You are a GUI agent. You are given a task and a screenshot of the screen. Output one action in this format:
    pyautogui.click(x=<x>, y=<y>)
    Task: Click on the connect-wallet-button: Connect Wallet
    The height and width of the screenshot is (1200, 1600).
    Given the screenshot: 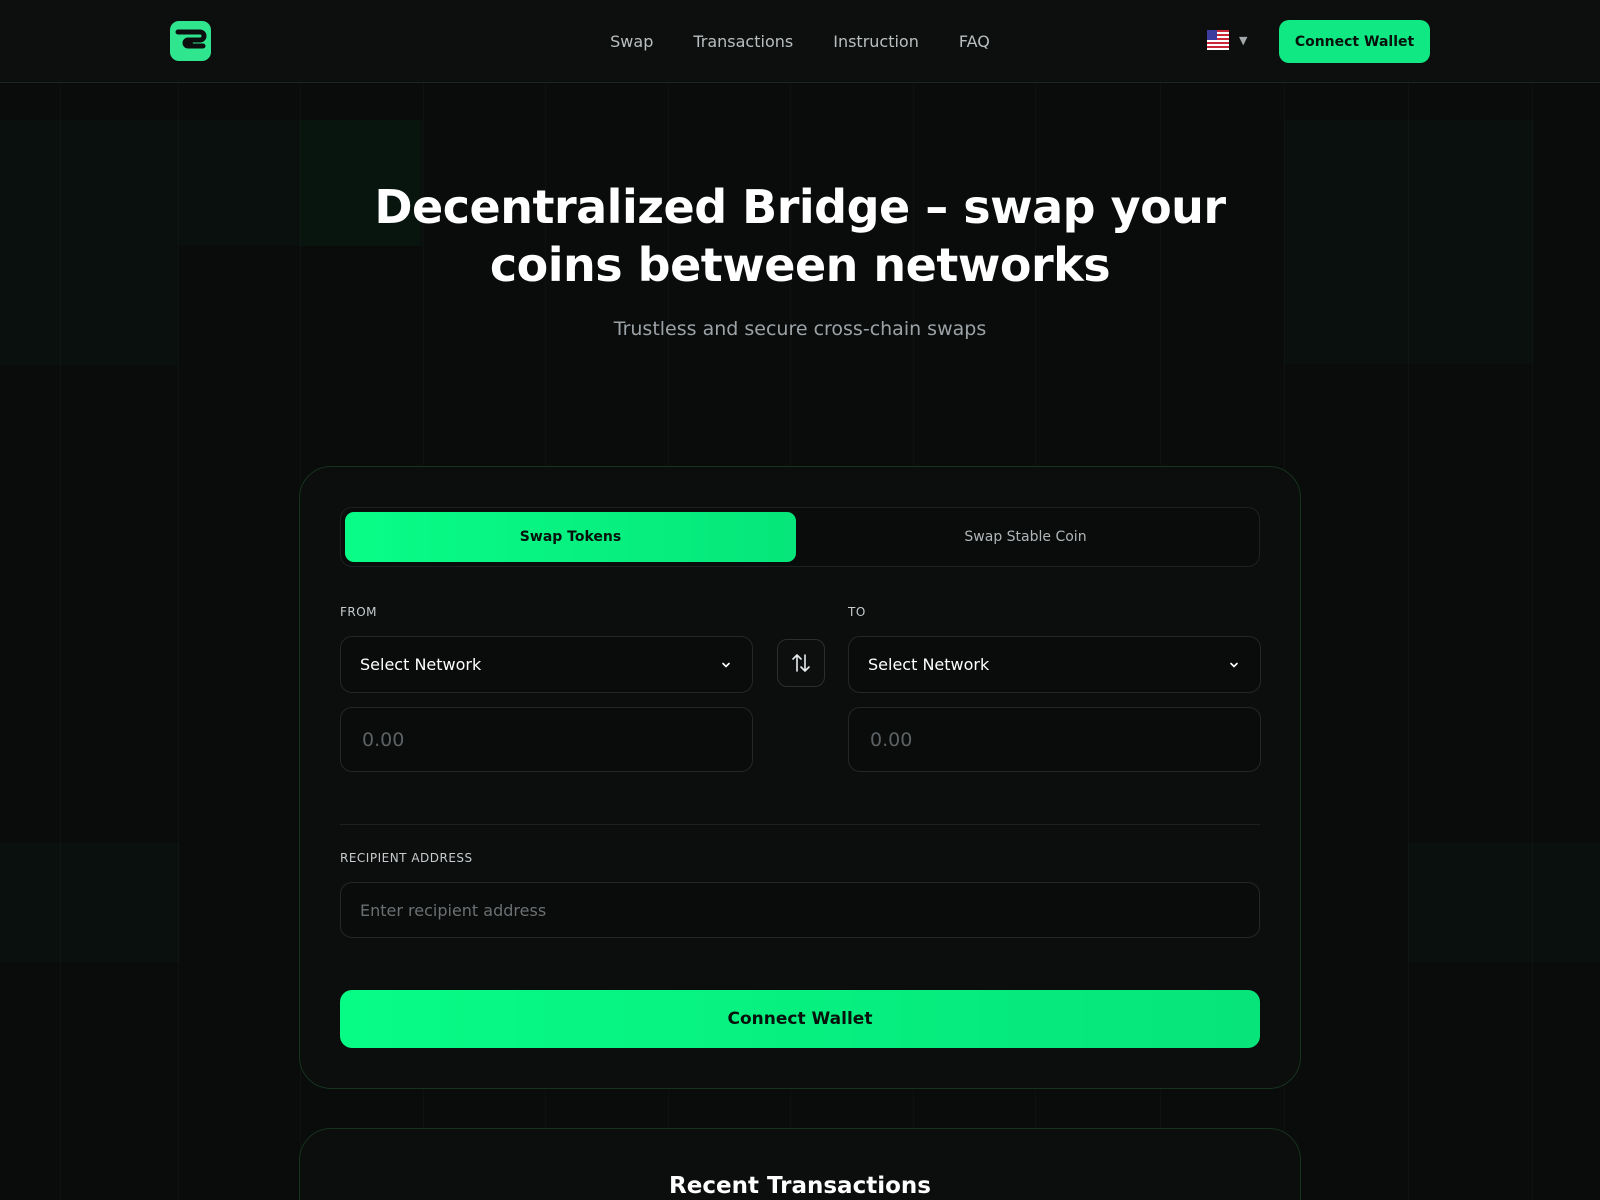 What is the action you would take?
    pyautogui.click(x=800, y=1019)
    